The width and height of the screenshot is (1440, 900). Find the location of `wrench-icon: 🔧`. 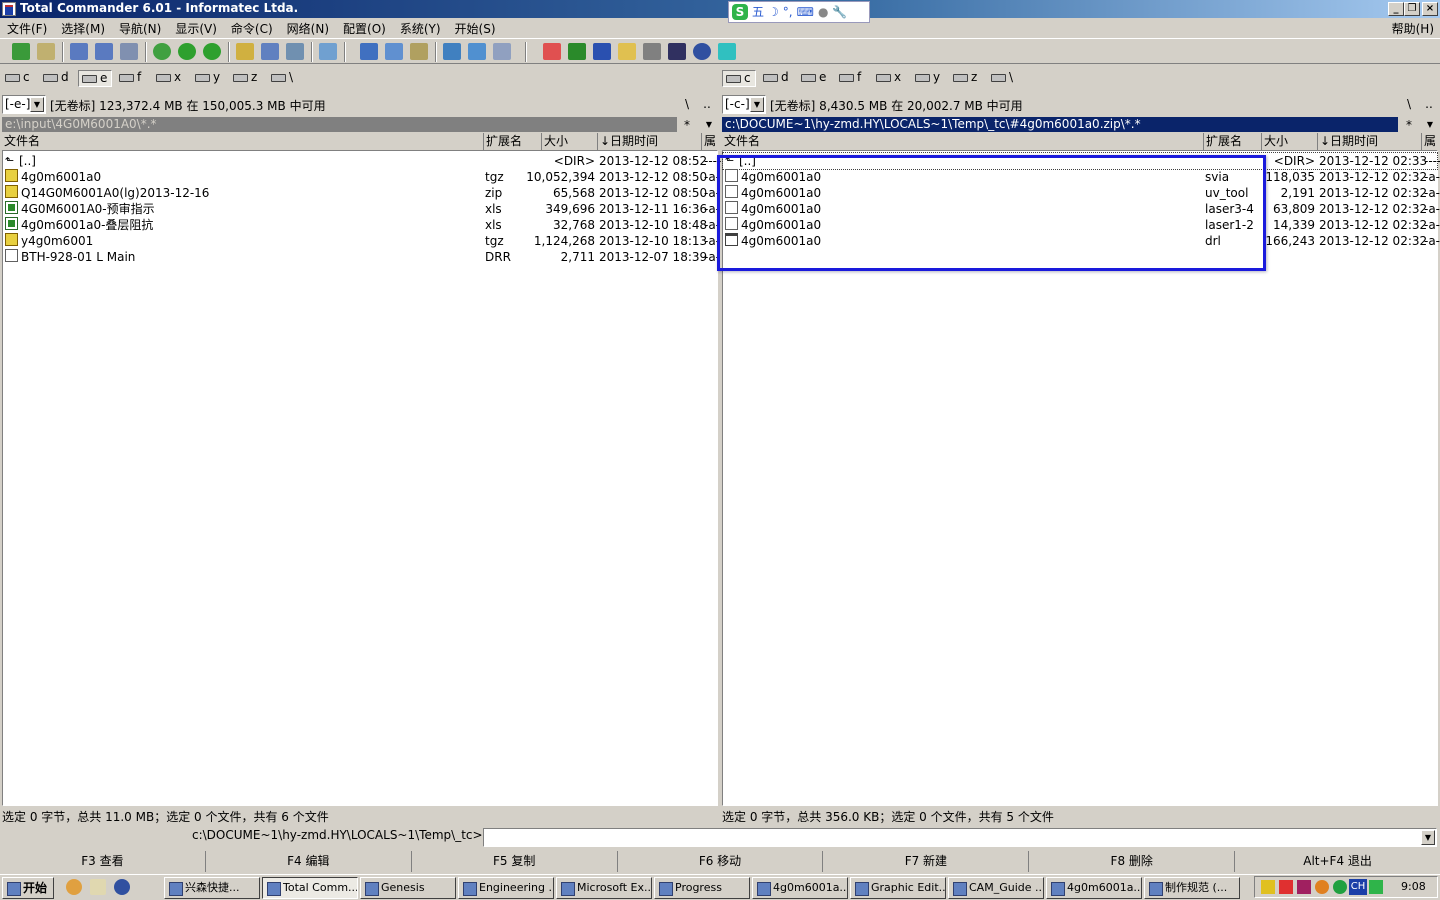

wrench-icon: 🔧 is located at coordinates (839, 12).